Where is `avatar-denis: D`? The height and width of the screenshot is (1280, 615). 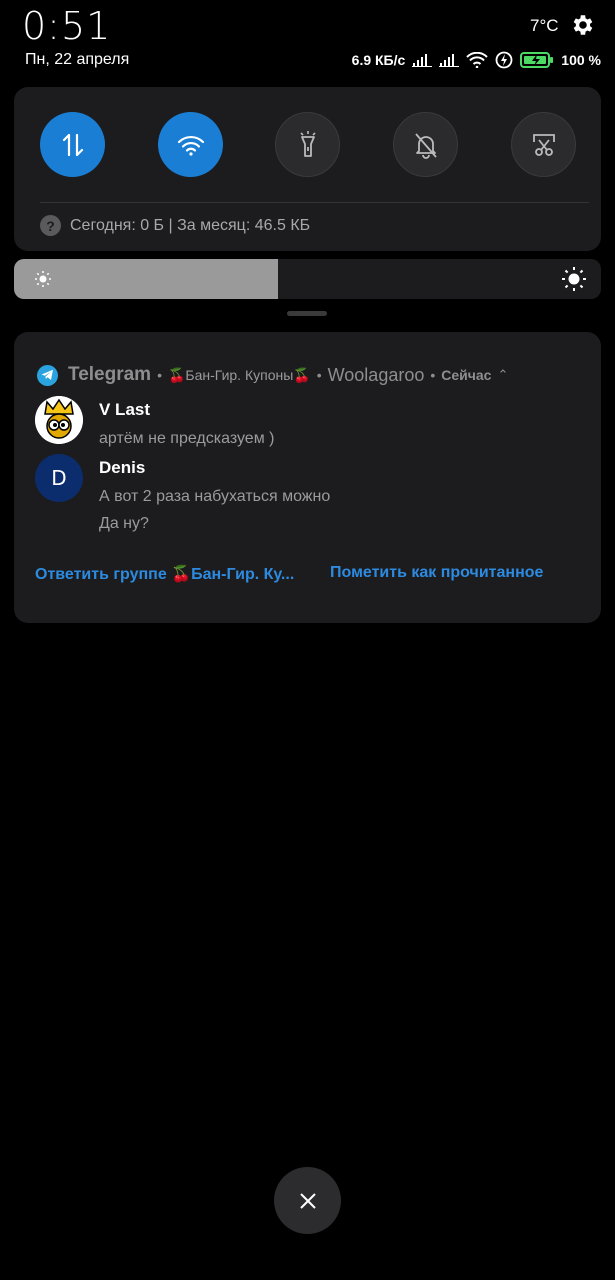 avatar-denis: D is located at coordinates (59, 478).